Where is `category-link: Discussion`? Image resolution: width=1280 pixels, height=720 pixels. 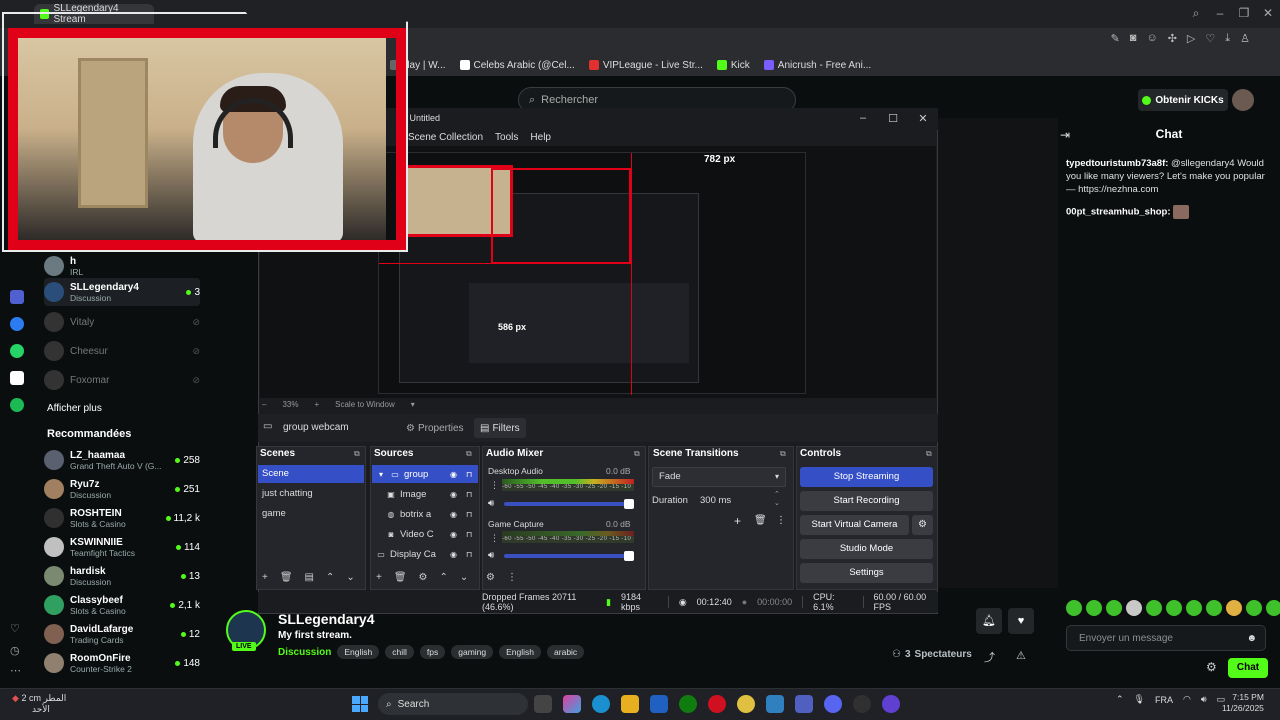
category-link: Discussion is located at coordinates (304, 652).